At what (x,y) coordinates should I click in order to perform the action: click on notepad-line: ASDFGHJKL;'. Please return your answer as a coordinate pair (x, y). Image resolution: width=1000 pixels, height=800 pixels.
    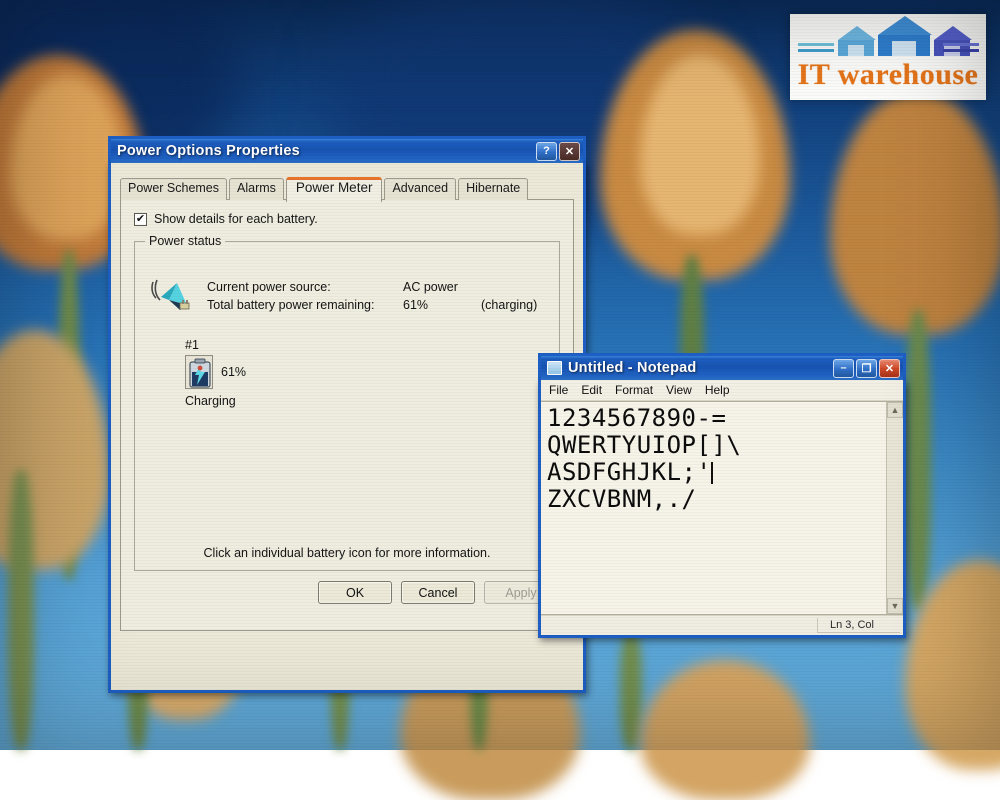
    Looking at the image, I should click on (629, 471).